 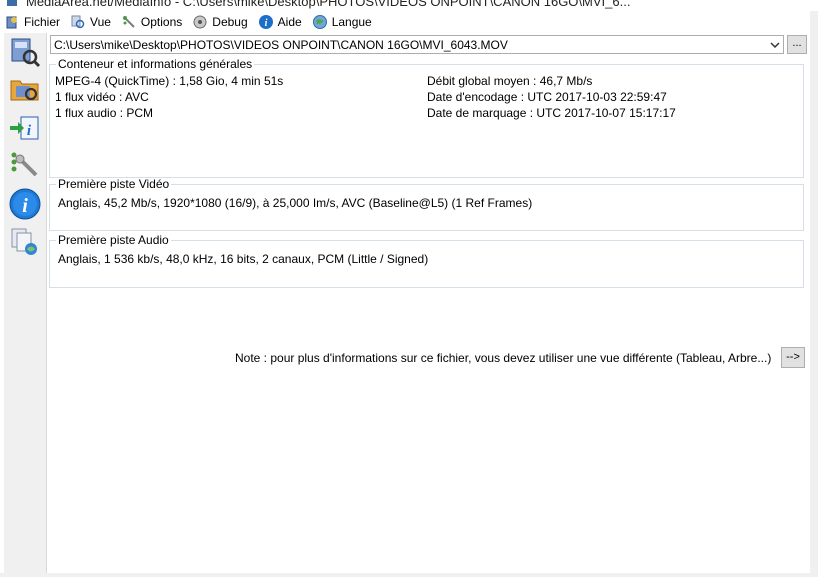 I want to click on window-right-edge, so click(x=814, y=294).